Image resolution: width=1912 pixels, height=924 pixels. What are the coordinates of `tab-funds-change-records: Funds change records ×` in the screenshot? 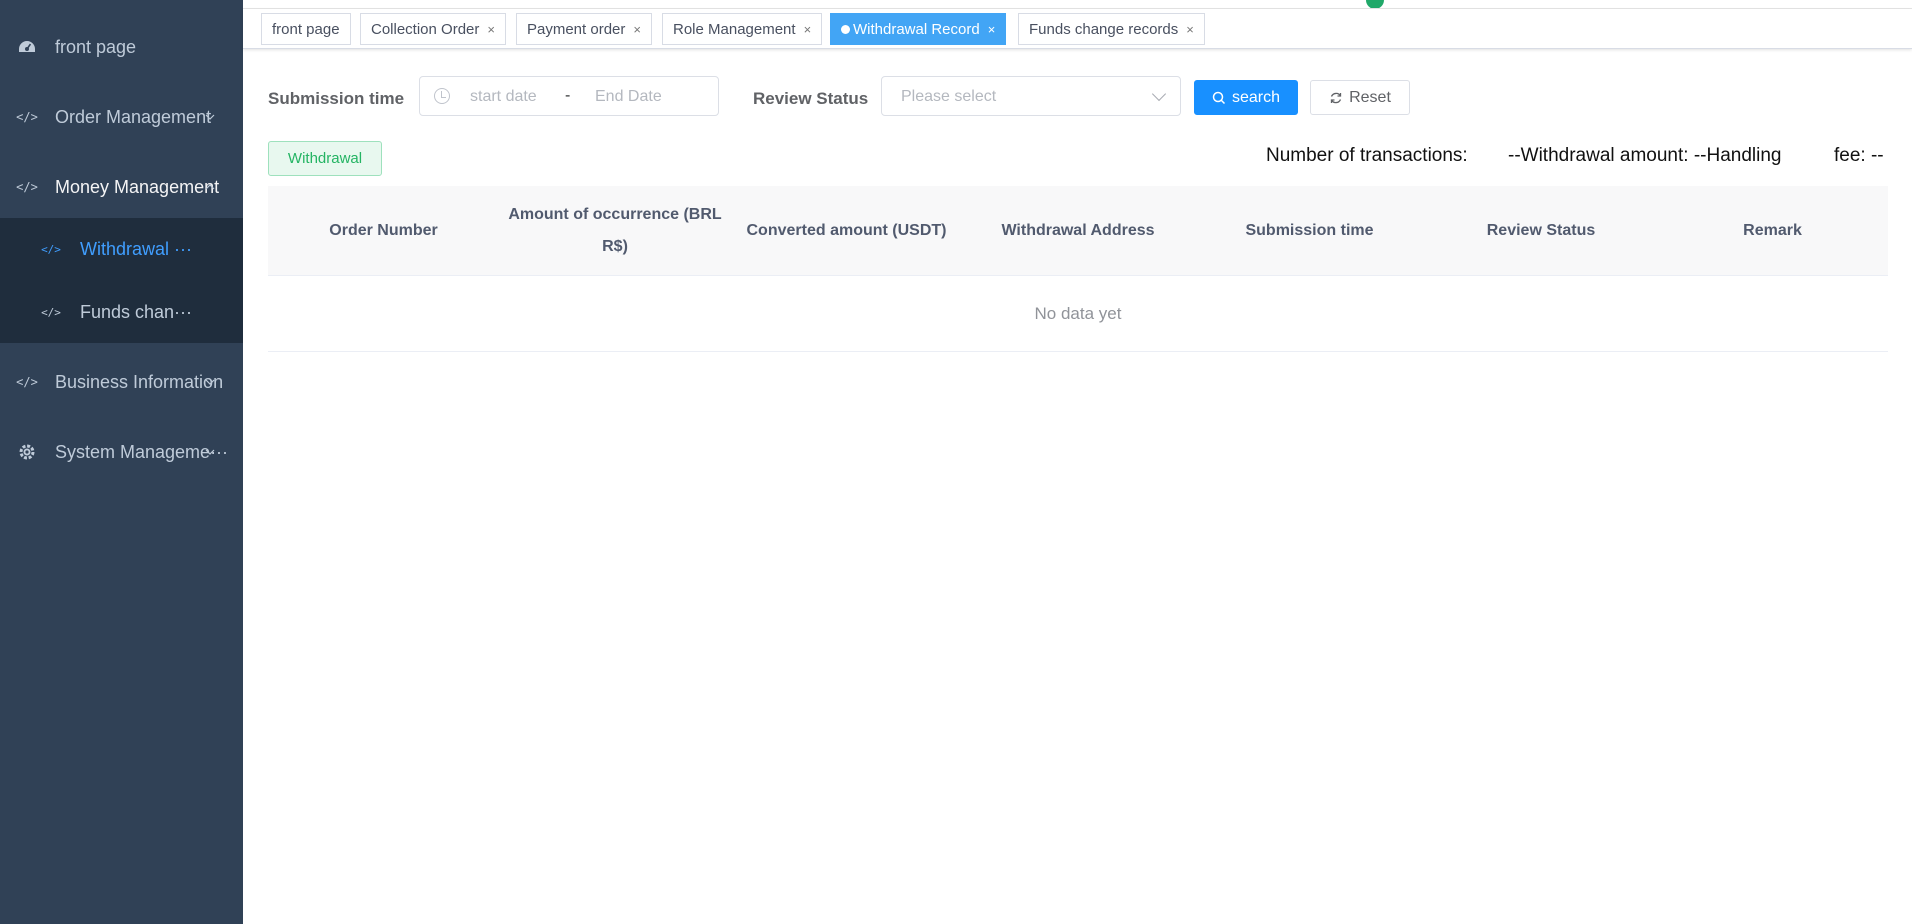 It's located at (1111, 29).